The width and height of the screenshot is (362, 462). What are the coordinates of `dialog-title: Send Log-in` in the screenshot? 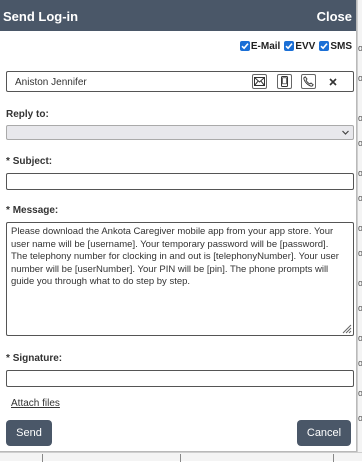 It's located at (41, 16).